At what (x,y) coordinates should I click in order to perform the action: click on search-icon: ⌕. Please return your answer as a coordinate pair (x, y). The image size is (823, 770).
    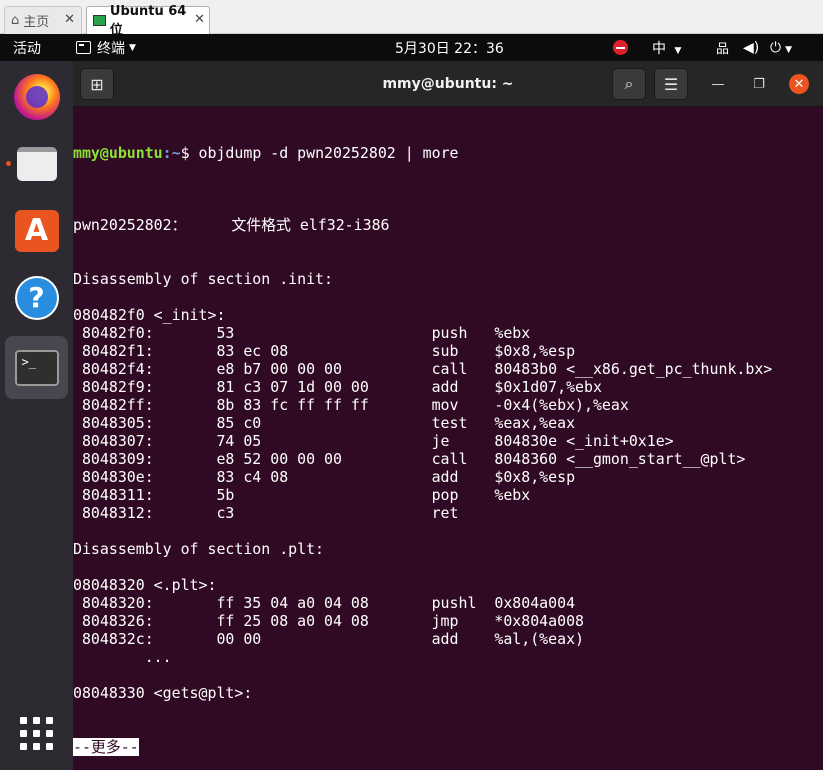
    Looking at the image, I should click on (629, 83).